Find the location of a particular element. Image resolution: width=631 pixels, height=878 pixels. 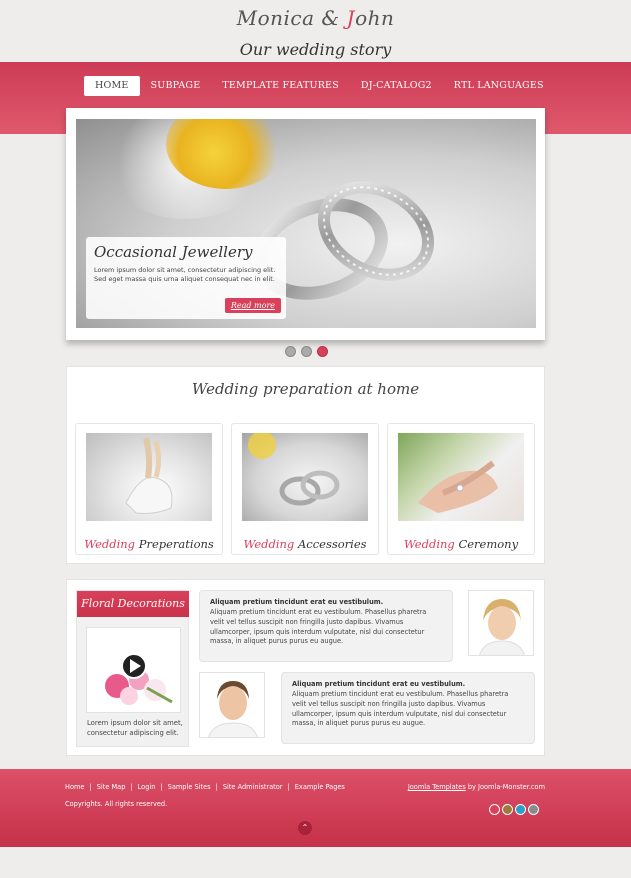

slide-title: Occasional Jewellery is located at coordinates (173, 252).